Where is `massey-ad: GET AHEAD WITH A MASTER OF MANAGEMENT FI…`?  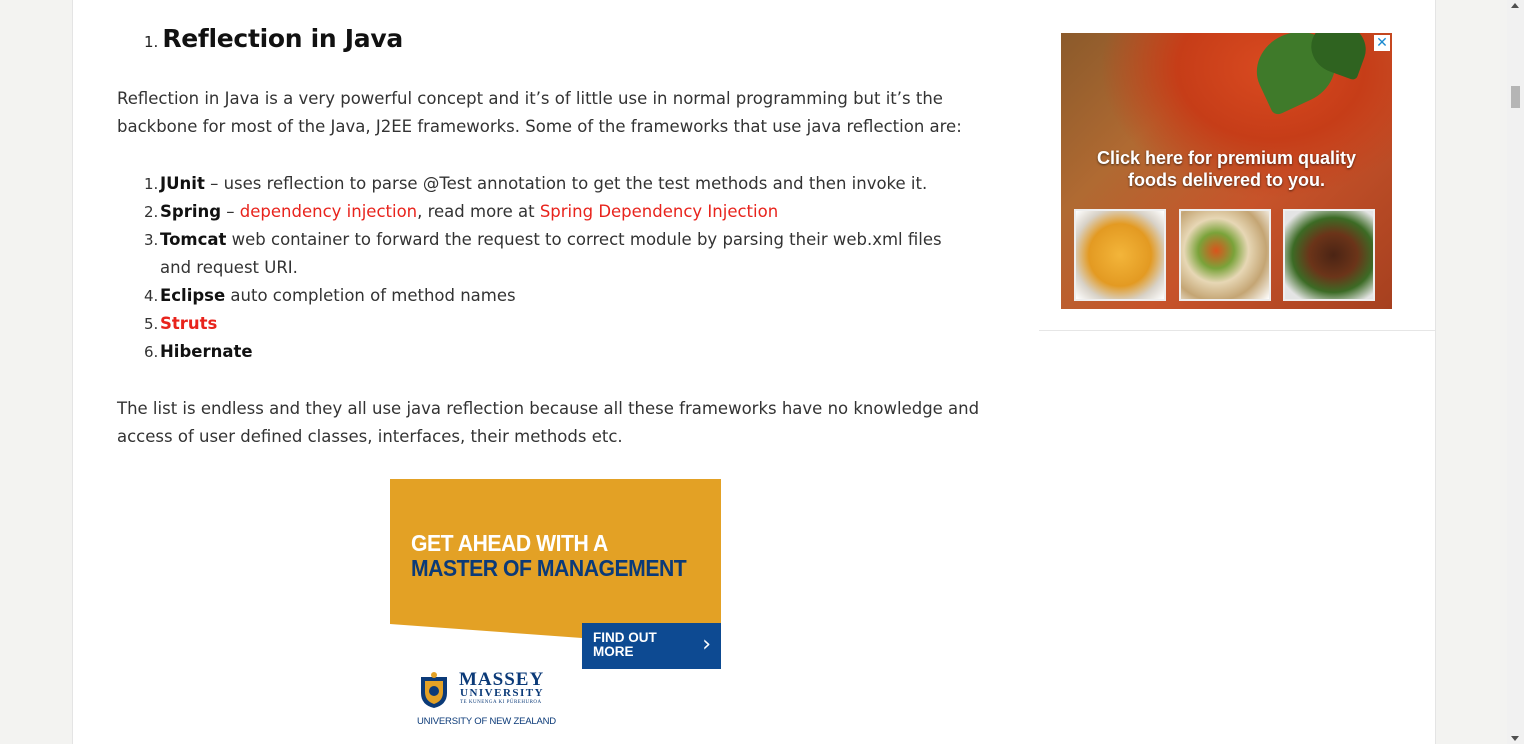
massey-ad: GET AHEAD WITH A MASTER OF MANAGEMENT FI… is located at coordinates (555, 610).